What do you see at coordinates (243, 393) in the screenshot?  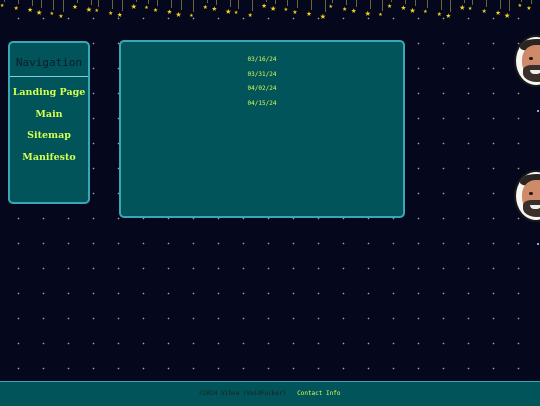 I see `footer-copyright: ©2024 Vihna (VoidFucker)` at bounding box center [243, 393].